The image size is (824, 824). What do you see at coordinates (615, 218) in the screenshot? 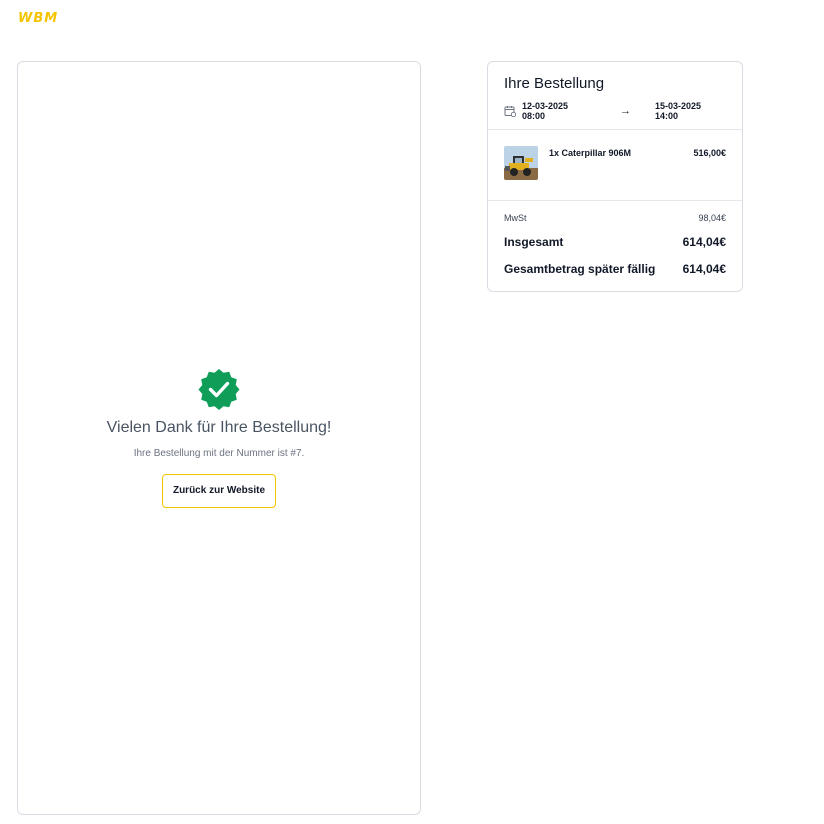
I see `vat-row: MwSt 98,04€` at bounding box center [615, 218].